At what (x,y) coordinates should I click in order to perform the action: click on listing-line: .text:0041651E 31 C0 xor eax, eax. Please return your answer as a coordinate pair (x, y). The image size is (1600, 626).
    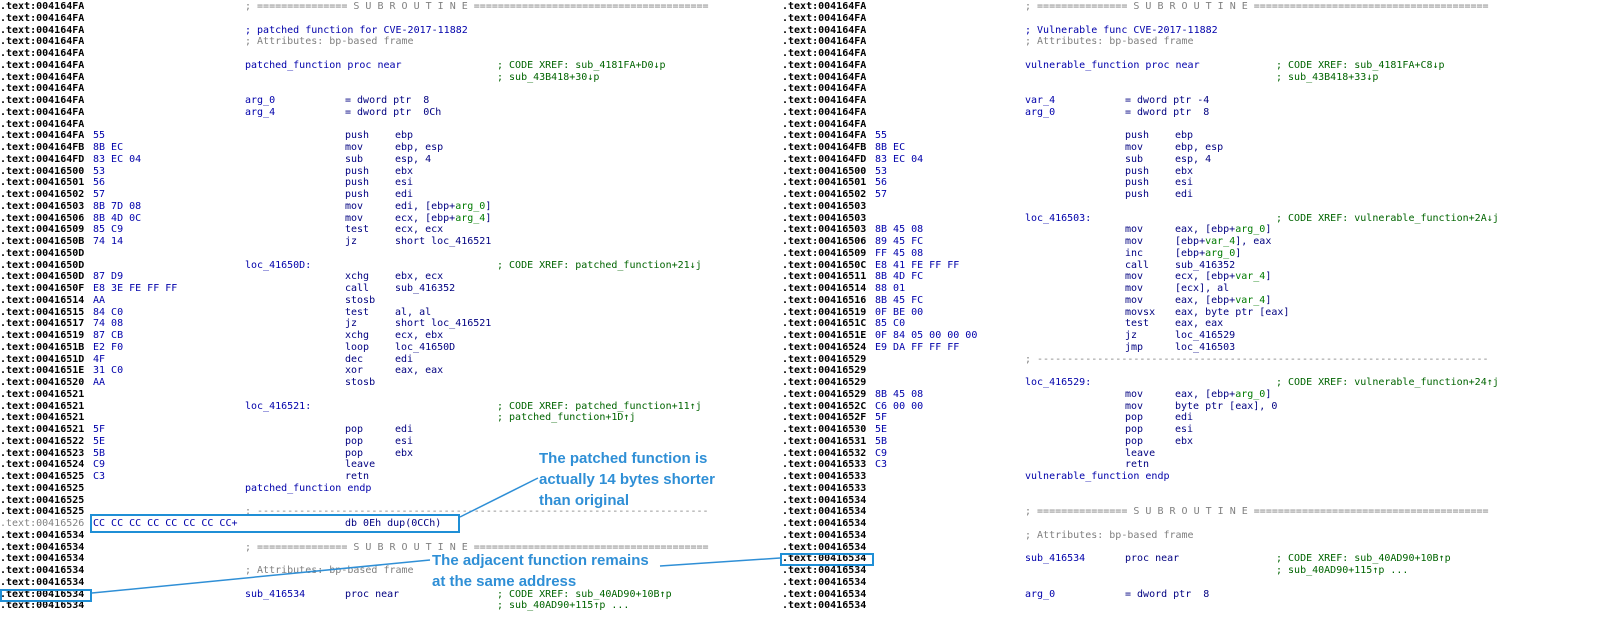
    Looking at the image, I should click on (390, 371).